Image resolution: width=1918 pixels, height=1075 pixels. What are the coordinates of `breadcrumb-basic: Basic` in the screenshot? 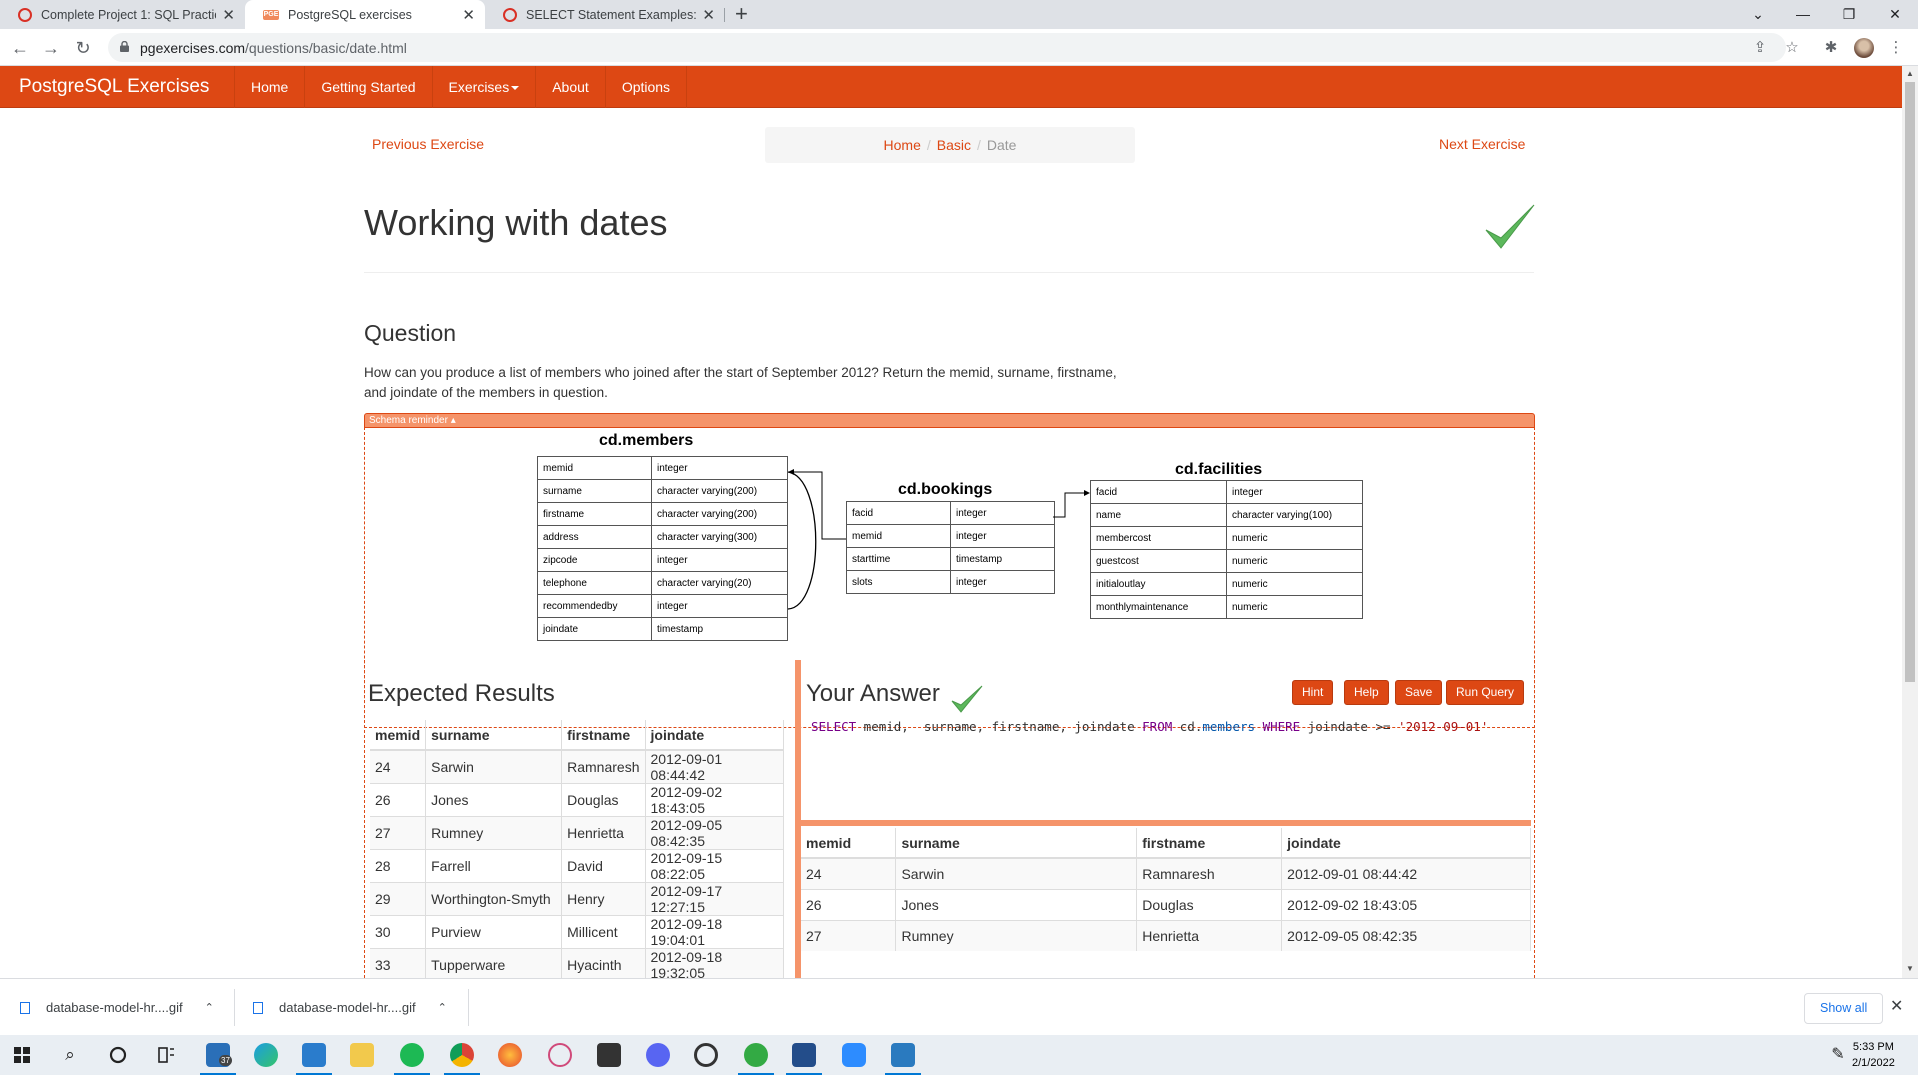 It's located at (954, 145).